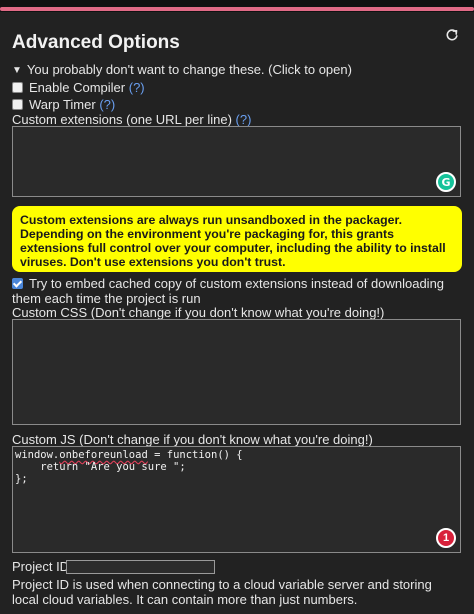  I want to click on enable-compiler-option: Enable Compiler (?), so click(78, 87).